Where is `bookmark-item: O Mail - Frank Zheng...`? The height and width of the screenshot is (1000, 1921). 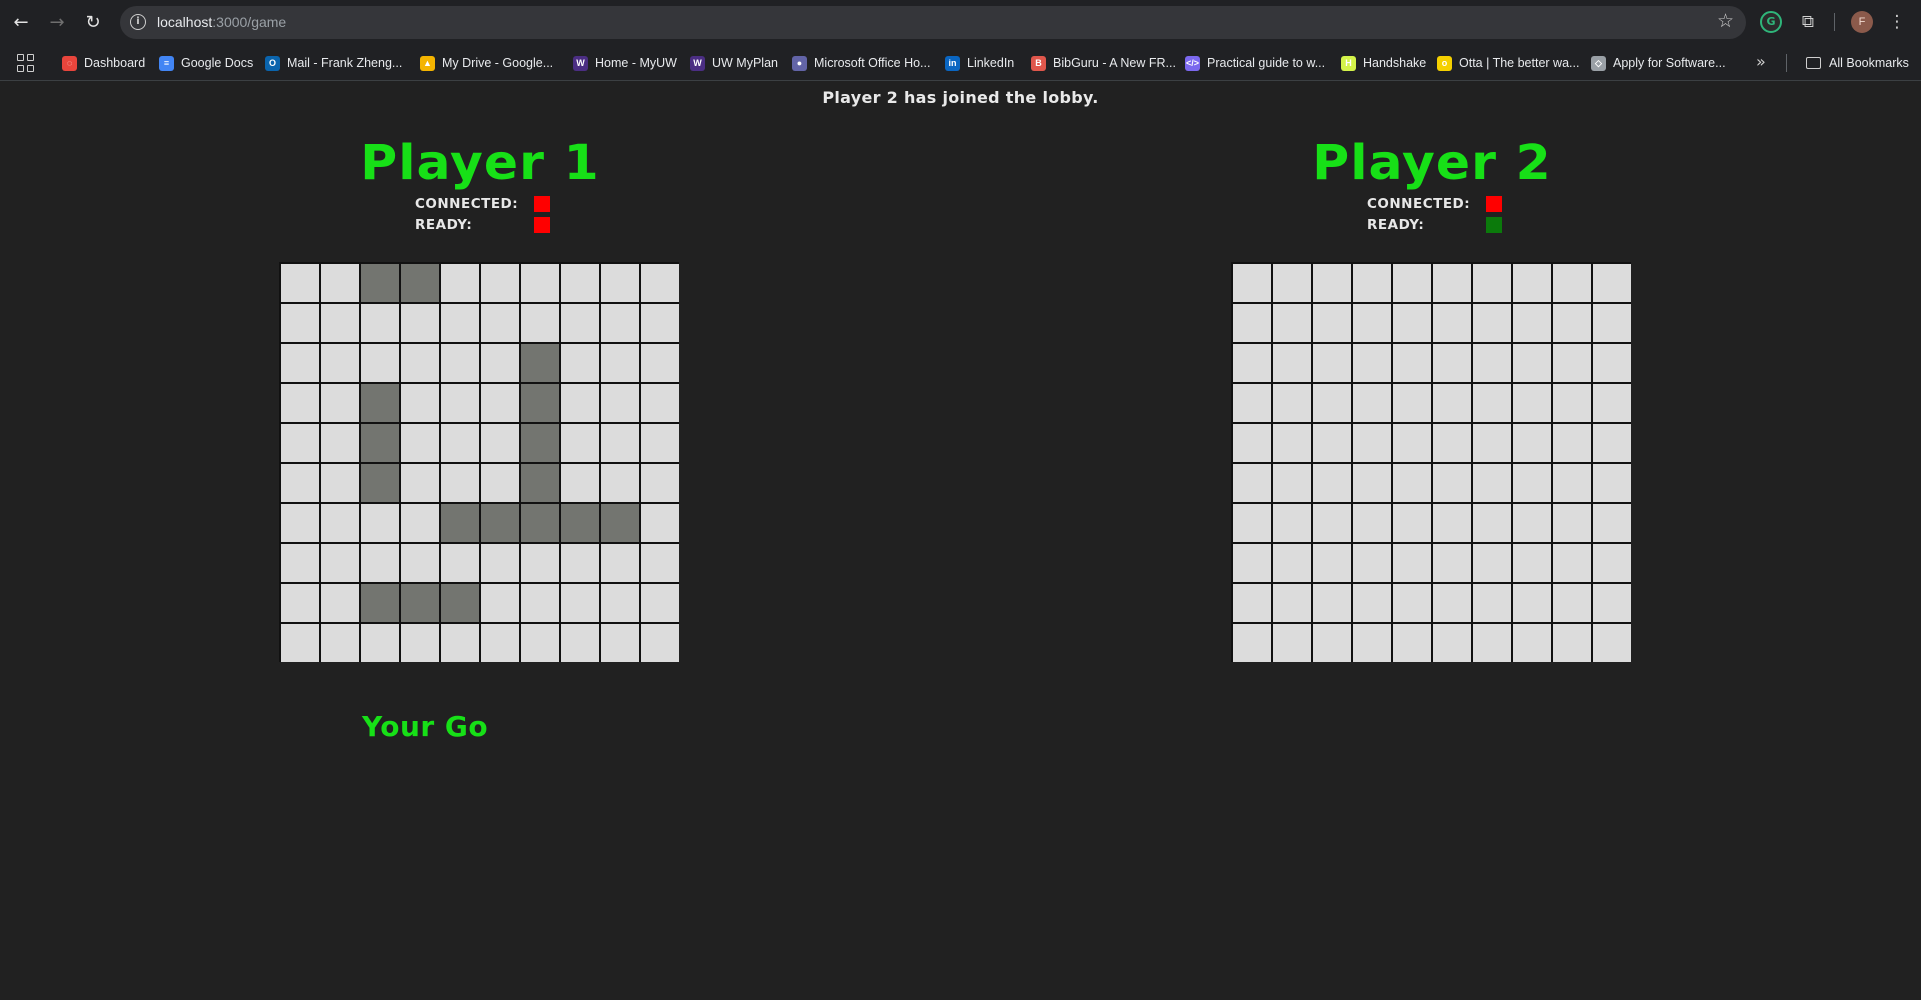
bookmark-item: O Mail - Frank Zheng... is located at coordinates (333, 63).